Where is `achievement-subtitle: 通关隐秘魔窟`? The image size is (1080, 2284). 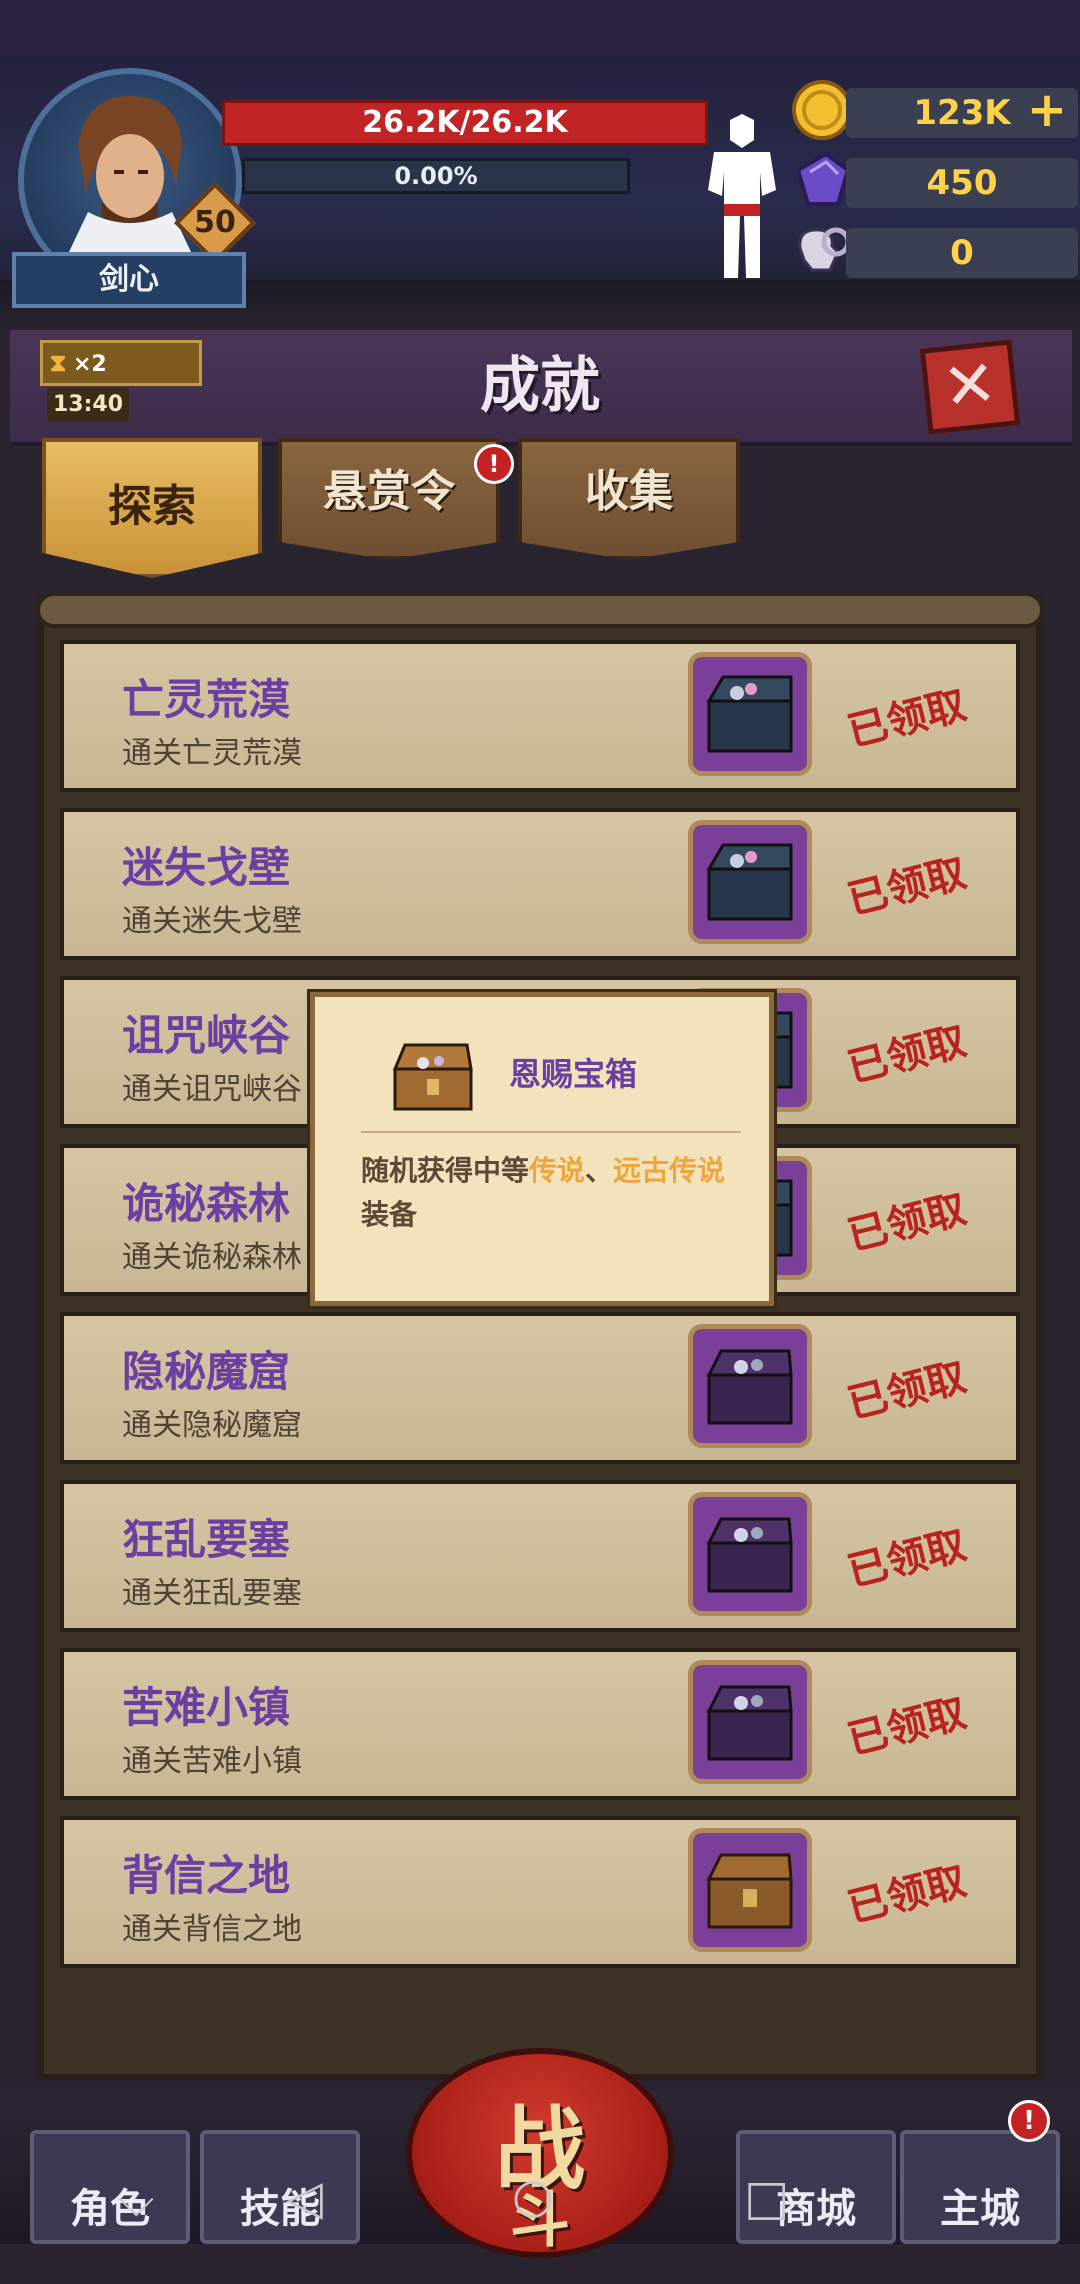
achievement-subtitle: 通关隐秘魔窟 is located at coordinates (212, 1425).